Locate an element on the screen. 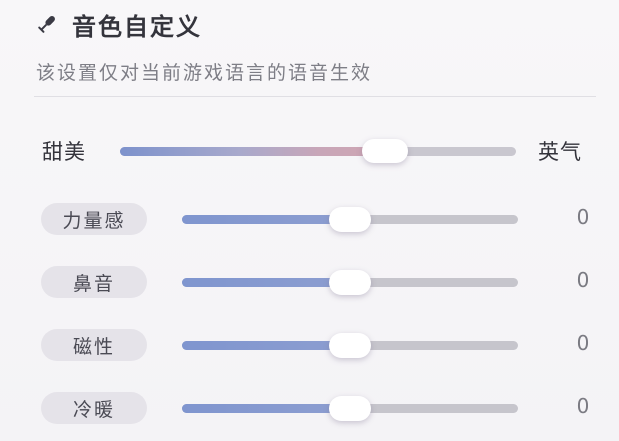 The width and height of the screenshot is (619, 441). warmth-slider-track is located at coordinates (350, 408).